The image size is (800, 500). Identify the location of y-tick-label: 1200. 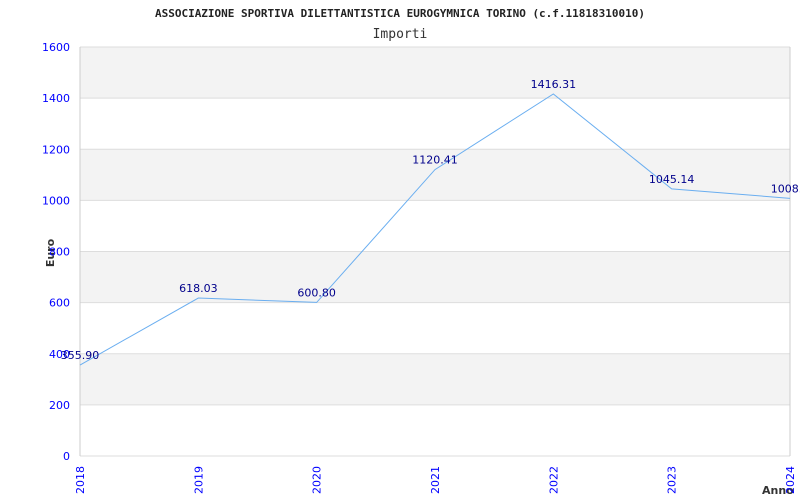
(56, 149).